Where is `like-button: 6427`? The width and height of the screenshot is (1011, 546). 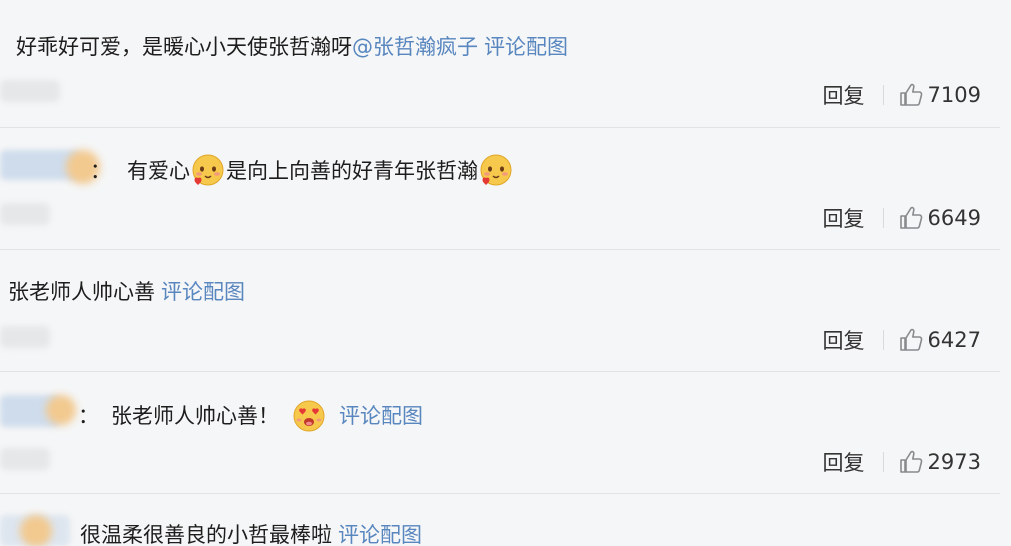 like-button: 6427 is located at coordinates (939, 340).